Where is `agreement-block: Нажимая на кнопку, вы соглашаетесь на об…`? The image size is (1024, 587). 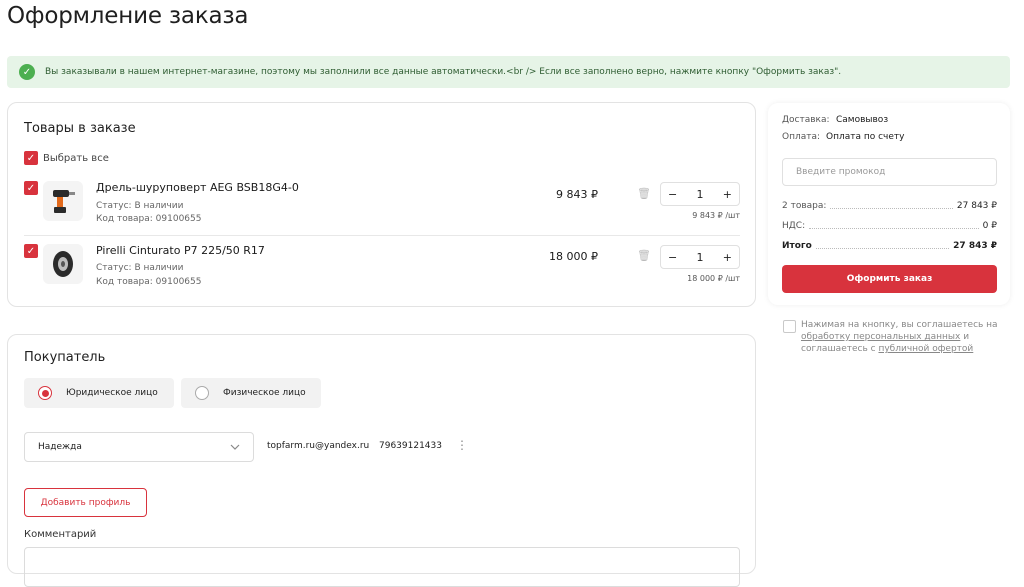
agreement-block: Нажимая на кнопку, вы соглашаетесь на об… is located at coordinates (893, 337).